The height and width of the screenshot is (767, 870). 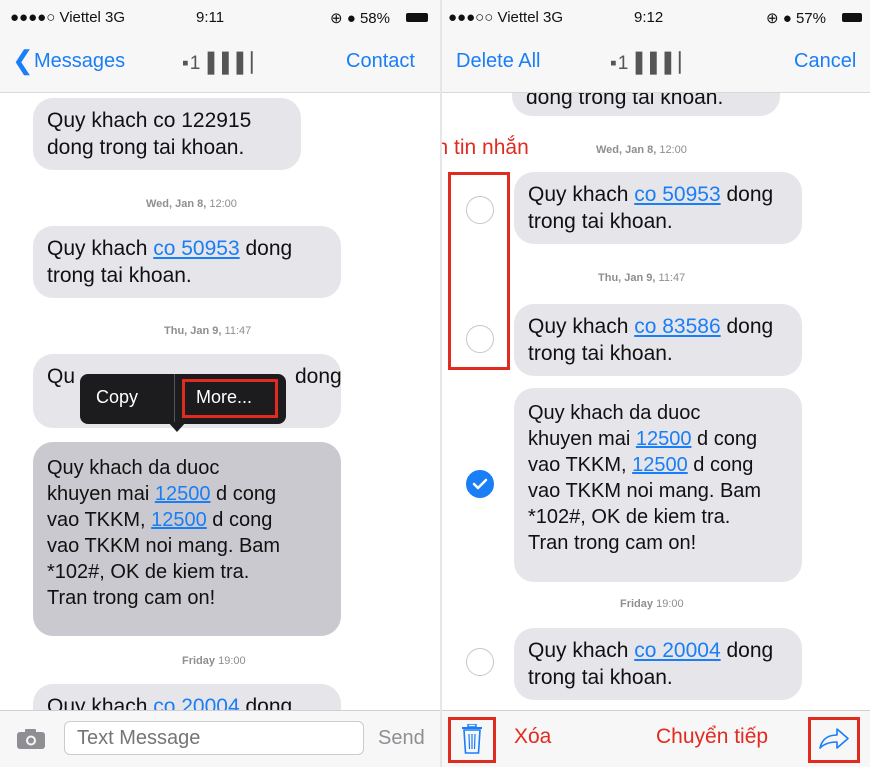 What do you see at coordinates (174, 399) in the screenshot?
I see `menu-divider` at bounding box center [174, 399].